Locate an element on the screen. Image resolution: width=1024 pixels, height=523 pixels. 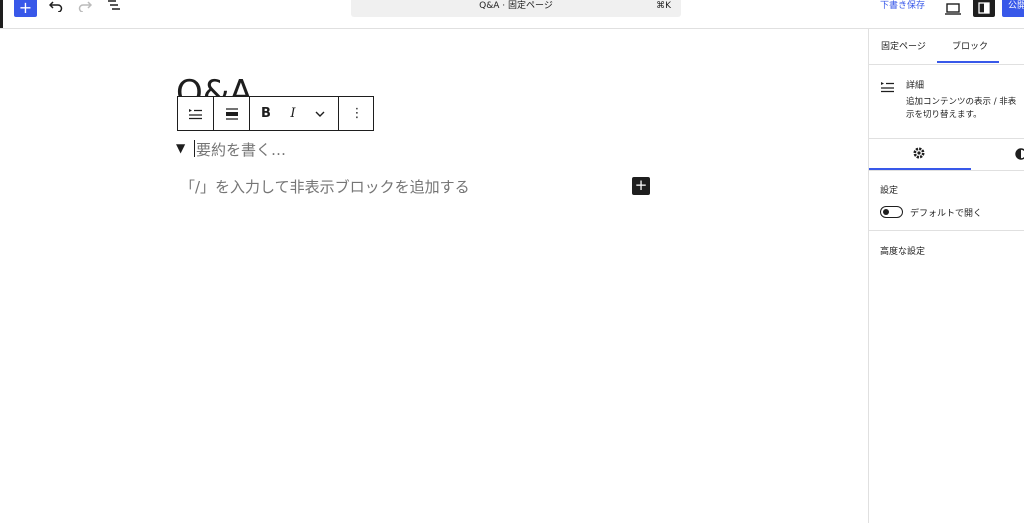
more-options-button: ⋮ is located at coordinates (357, 113).